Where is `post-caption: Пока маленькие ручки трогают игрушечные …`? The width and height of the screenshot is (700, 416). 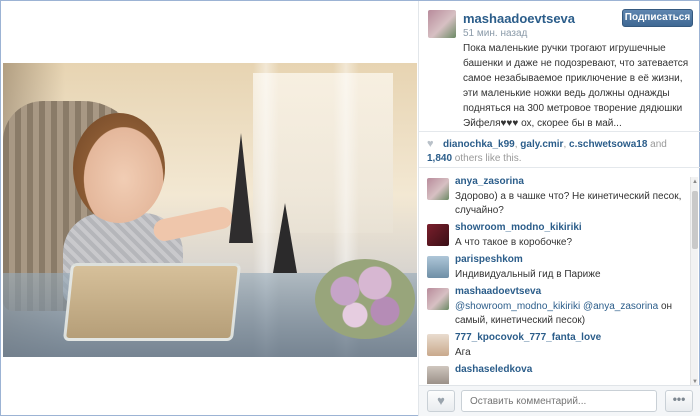
post-caption: Пока маленькие ручки трогают игрушечные … is located at coordinates (576, 86).